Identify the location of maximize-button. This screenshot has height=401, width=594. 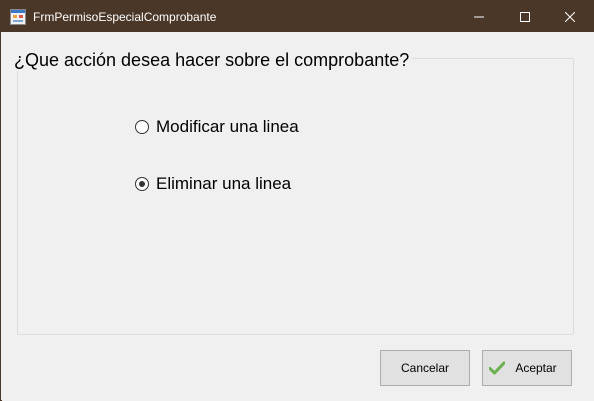
(525, 16).